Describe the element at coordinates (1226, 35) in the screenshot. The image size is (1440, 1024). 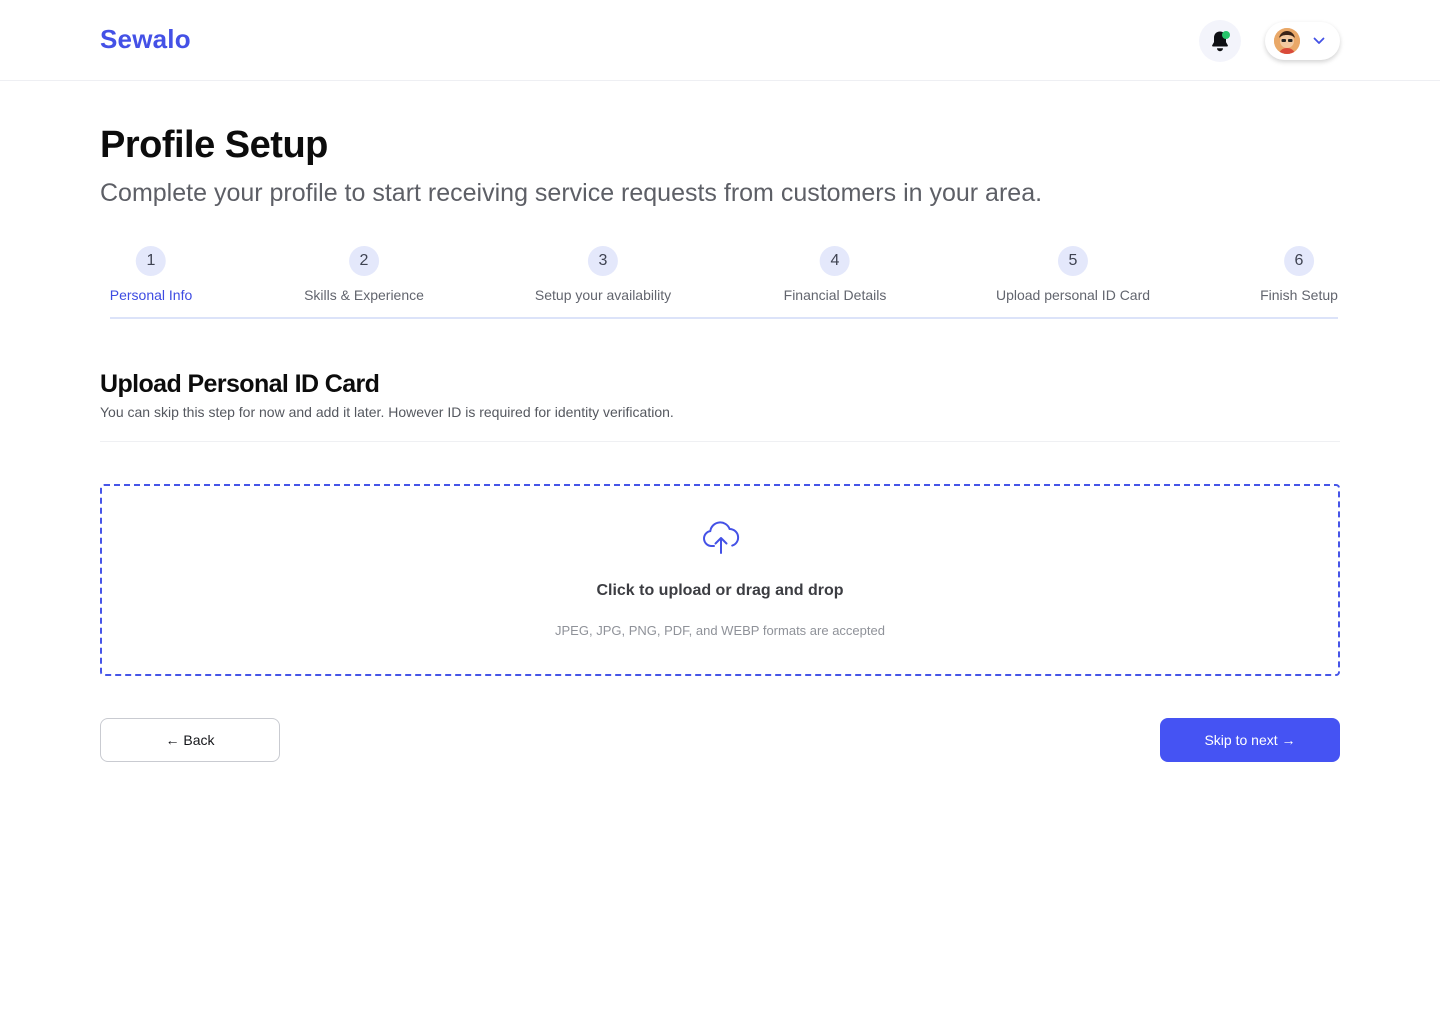
I see `notification-dot` at that location.